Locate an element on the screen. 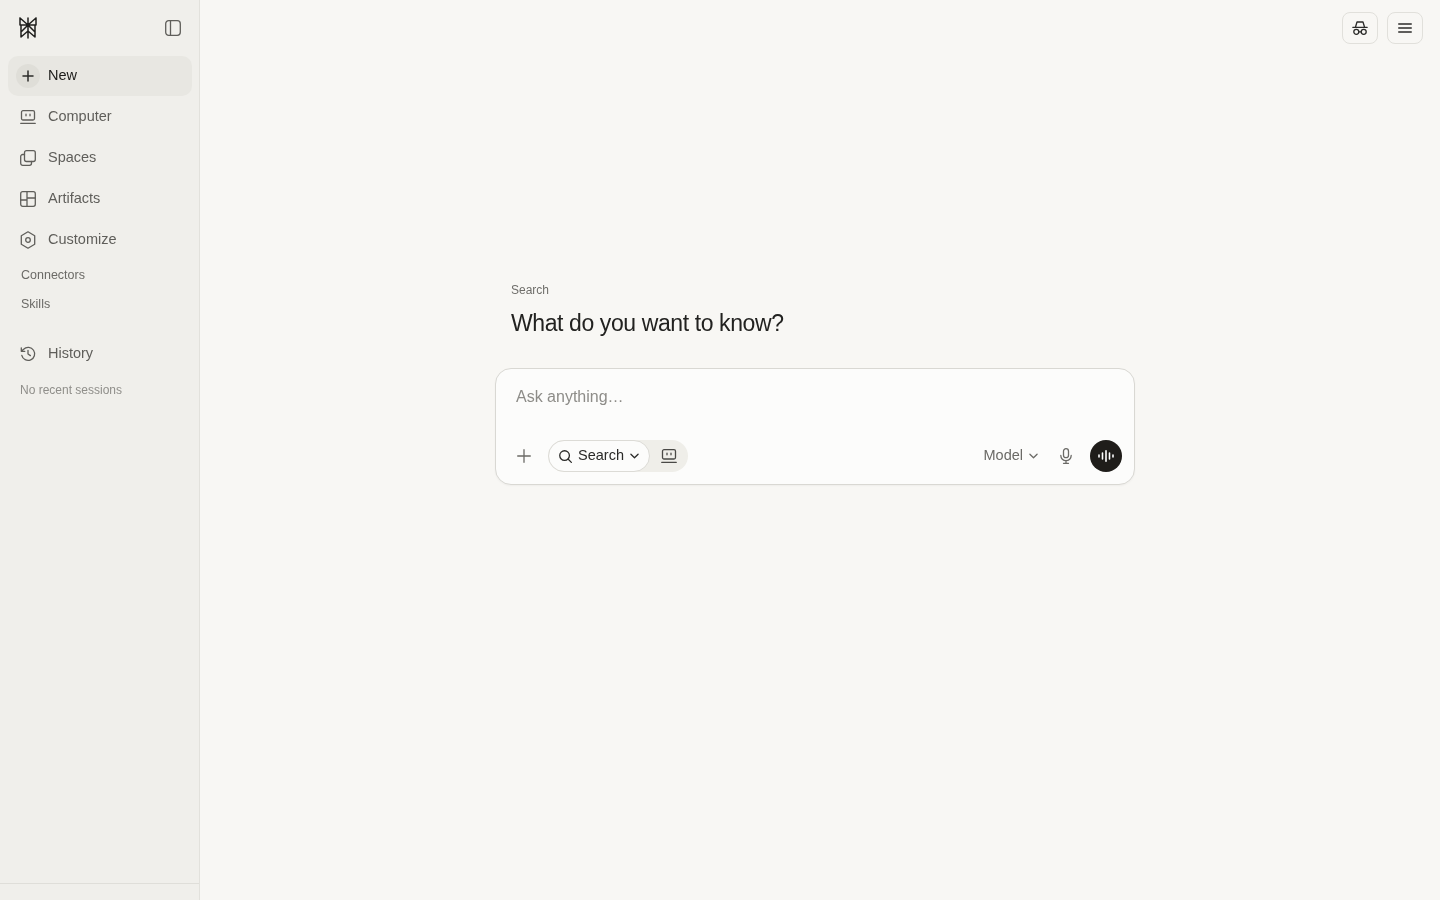 This screenshot has width=1440, height=900. sidebar-item: History is located at coordinates (100, 354).